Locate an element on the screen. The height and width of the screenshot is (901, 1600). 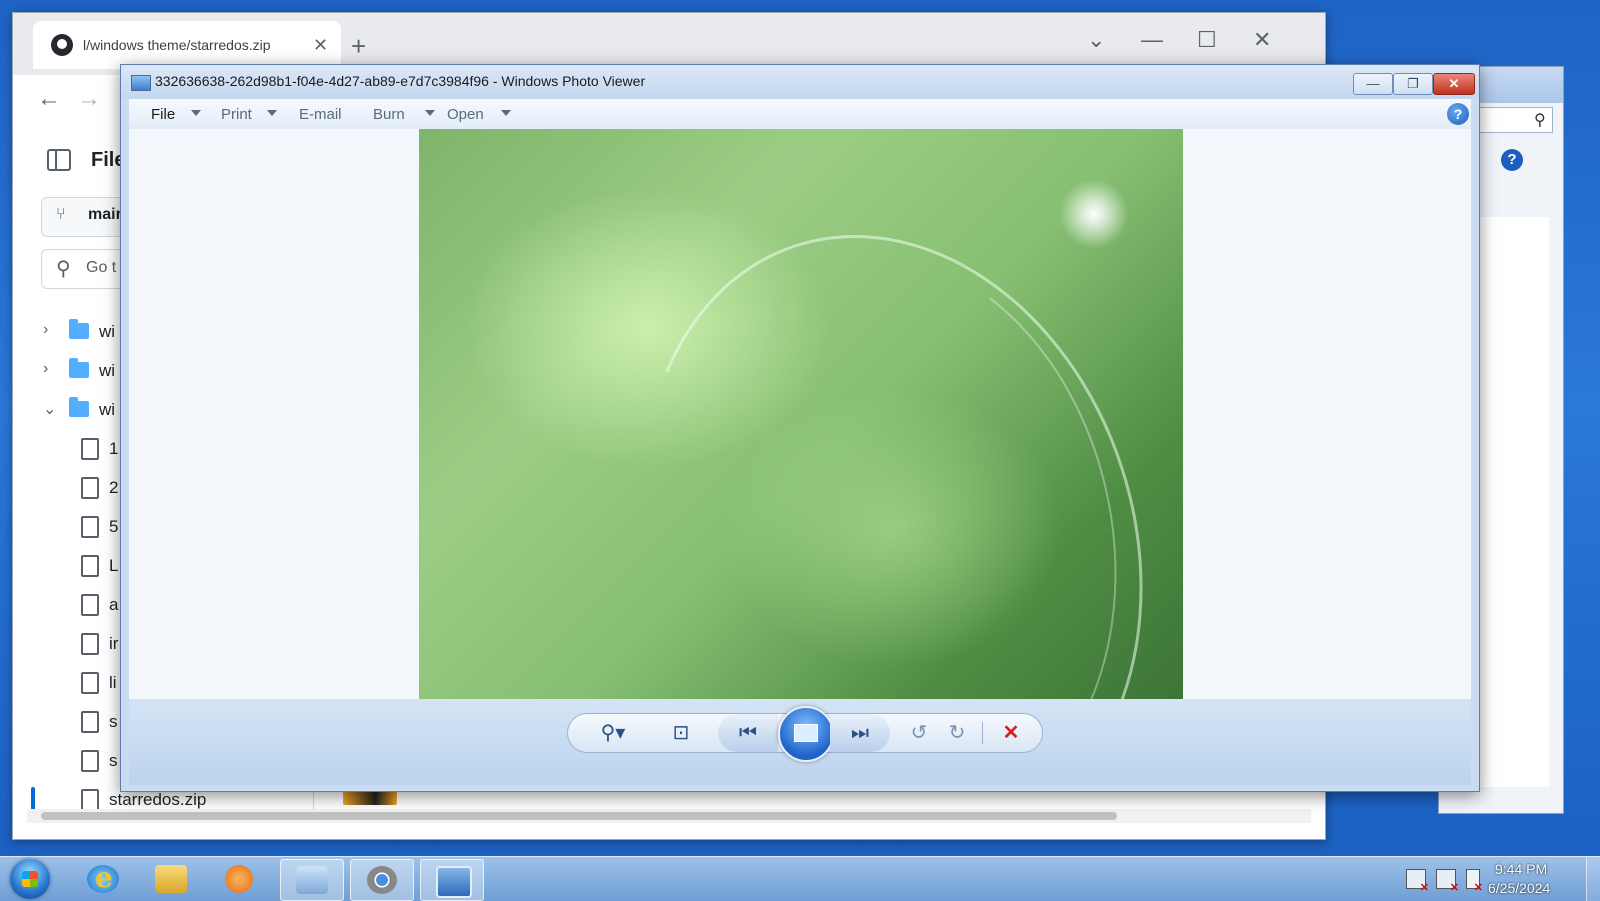
tree-item-name: 5 is located at coordinates (114, 526).